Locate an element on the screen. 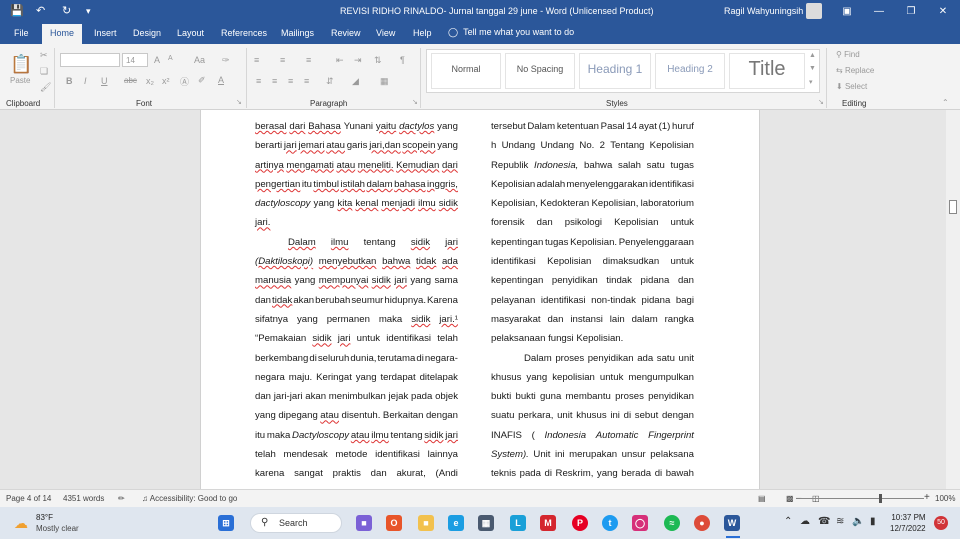 The image size is (960, 539). tab-help: Help is located at coordinates (422, 33).